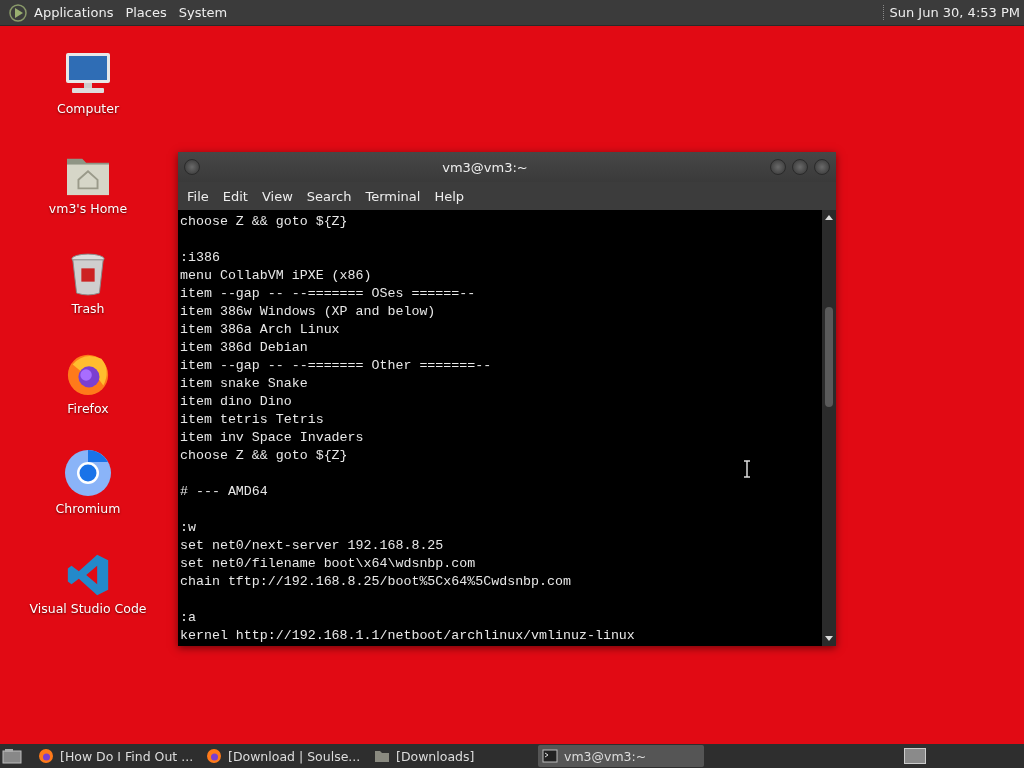 The image size is (1024, 768). What do you see at coordinates (18, 12) in the screenshot?
I see `menu-logo-icon` at bounding box center [18, 12].